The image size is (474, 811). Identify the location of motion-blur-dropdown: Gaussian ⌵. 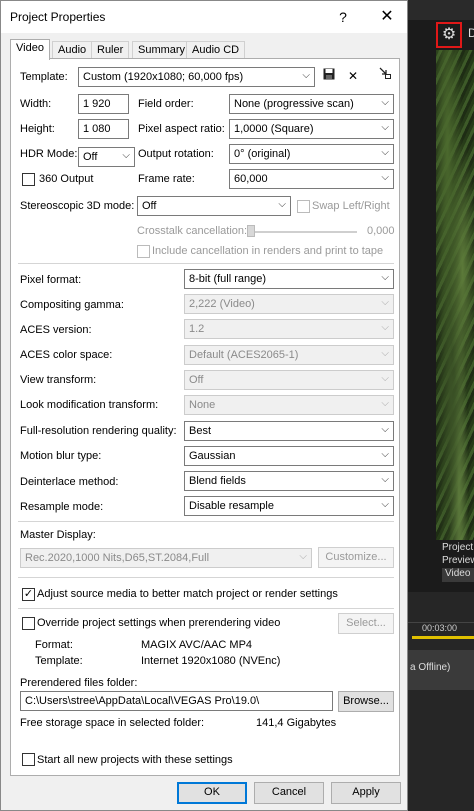
(289, 456).